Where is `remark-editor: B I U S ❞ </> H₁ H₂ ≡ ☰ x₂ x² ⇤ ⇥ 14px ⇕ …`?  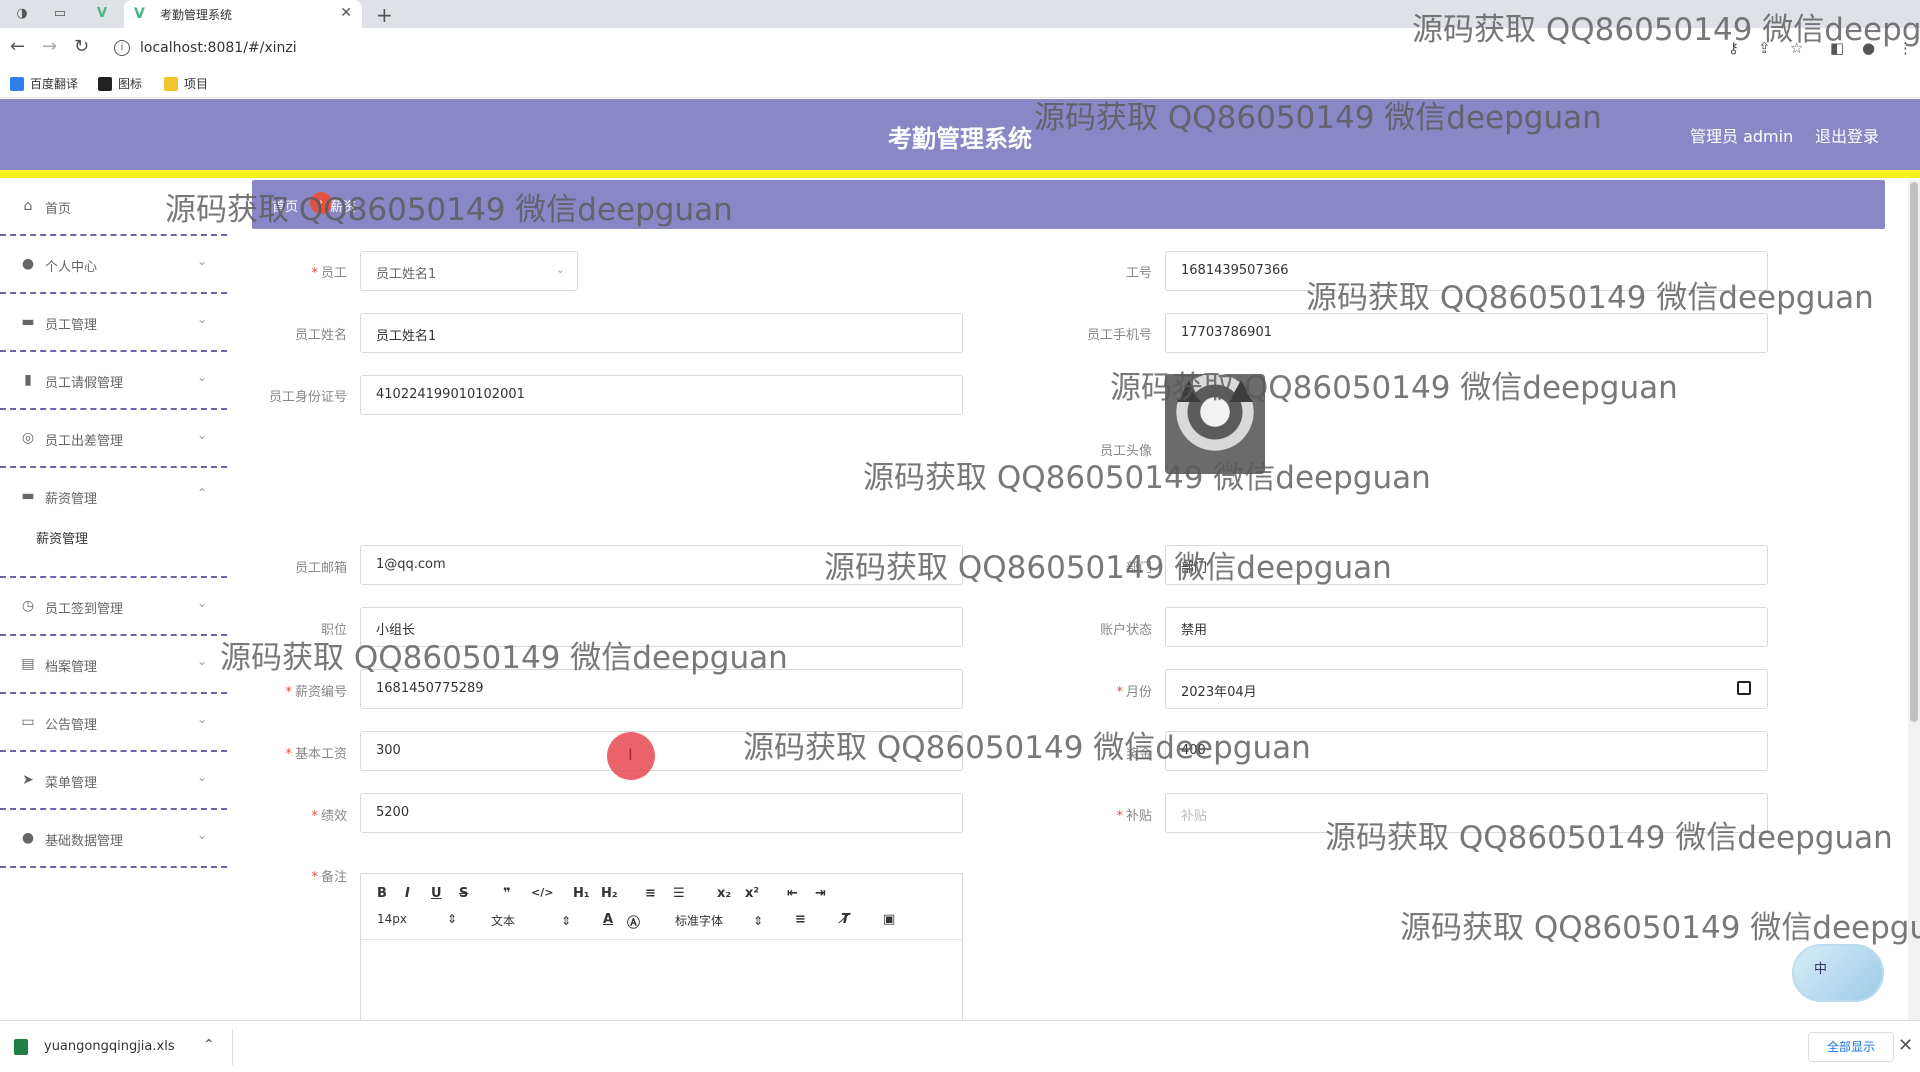
remark-editor: B I U S ❞ </> H₁ H₂ ≡ ☰ x₂ x² ⇤ ⇥ 14px ⇕ … is located at coordinates (661, 948).